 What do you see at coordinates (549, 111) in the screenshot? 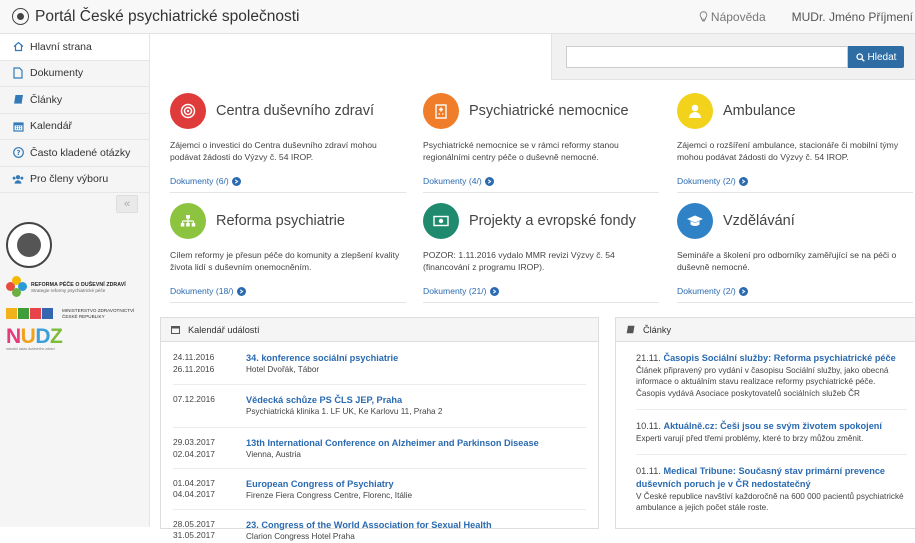
I see `topic-title: Psychiatrické nemocnice` at bounding box center [549, 111].